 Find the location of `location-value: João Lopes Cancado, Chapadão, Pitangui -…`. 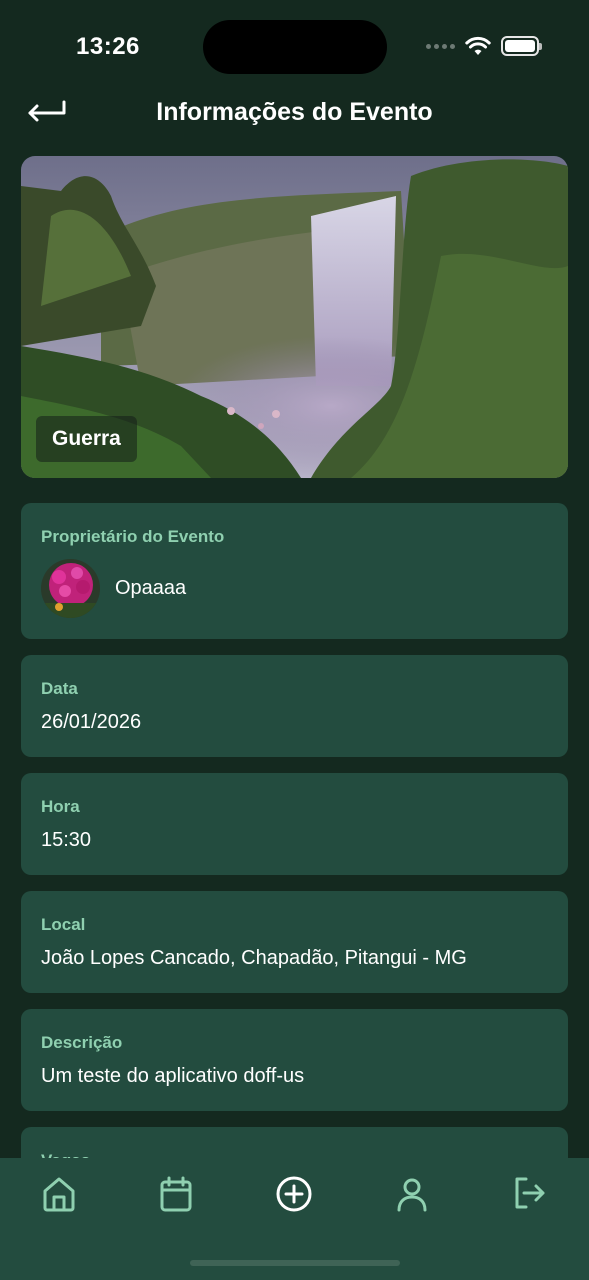

location-value: João Lopes Cancado, Chapadão, Pitangui -… is located at coordinates (254, 958).